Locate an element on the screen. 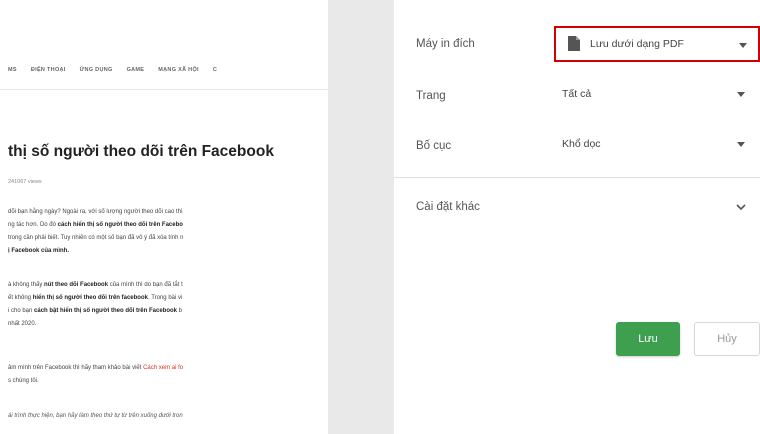 The width and height of the screenshot is (760, 434). nav-item: MS is located at coordinates (12, 69).